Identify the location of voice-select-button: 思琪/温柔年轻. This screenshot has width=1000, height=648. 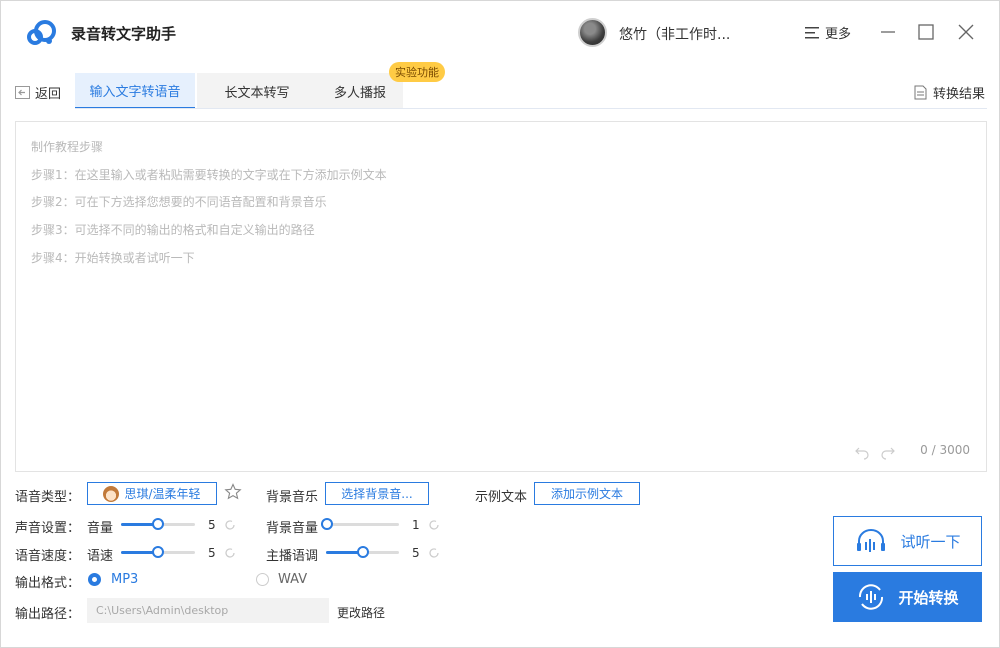
(152, 493).